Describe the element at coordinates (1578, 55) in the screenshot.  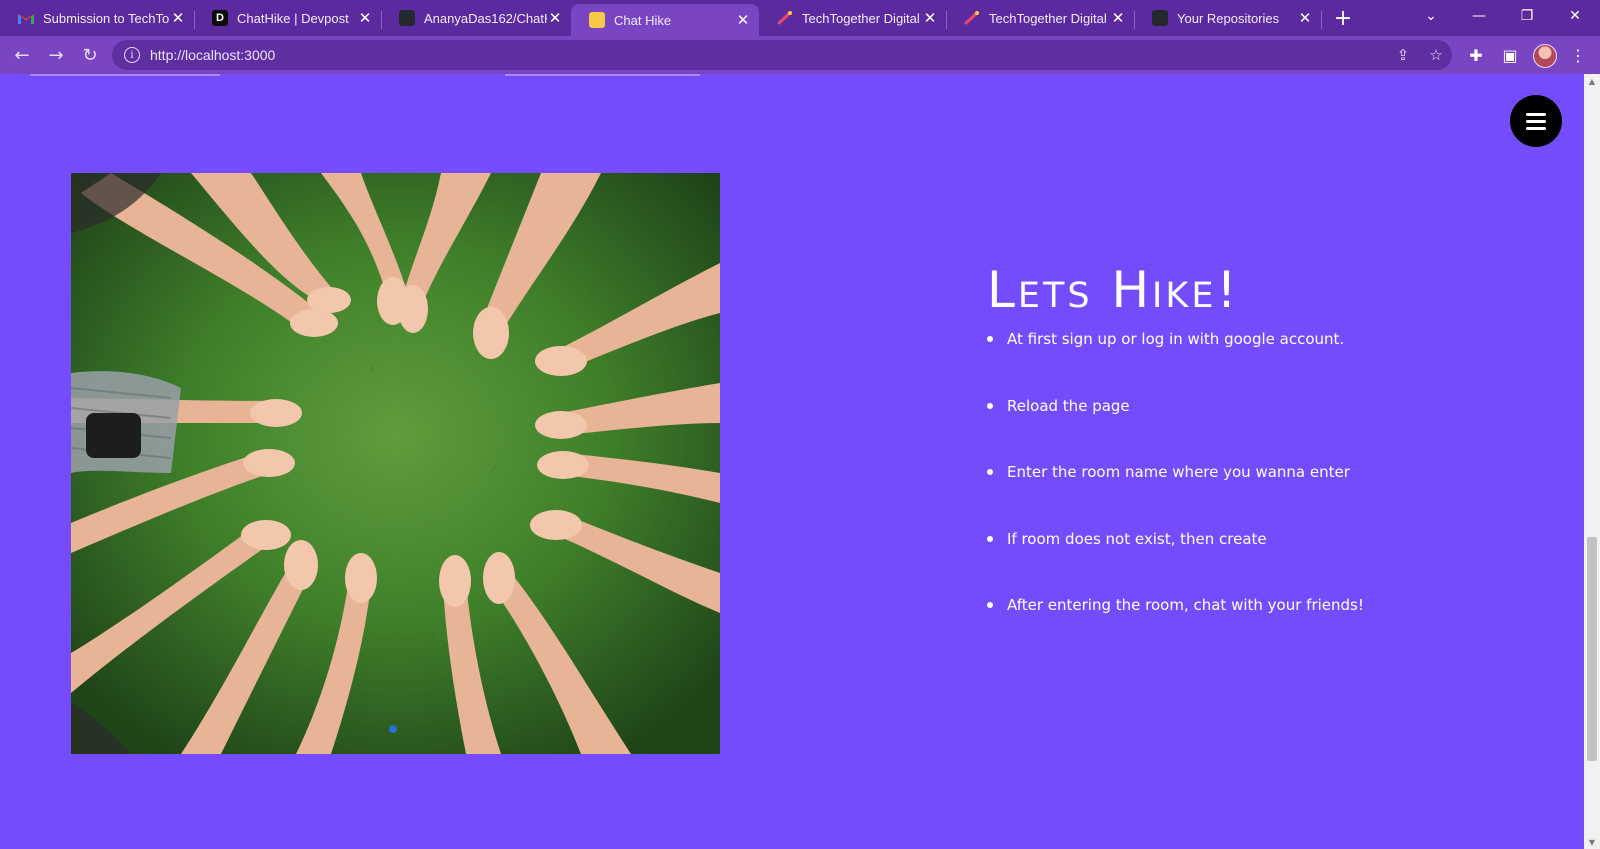
I see `more-menu-icon: ⋮` at that location.